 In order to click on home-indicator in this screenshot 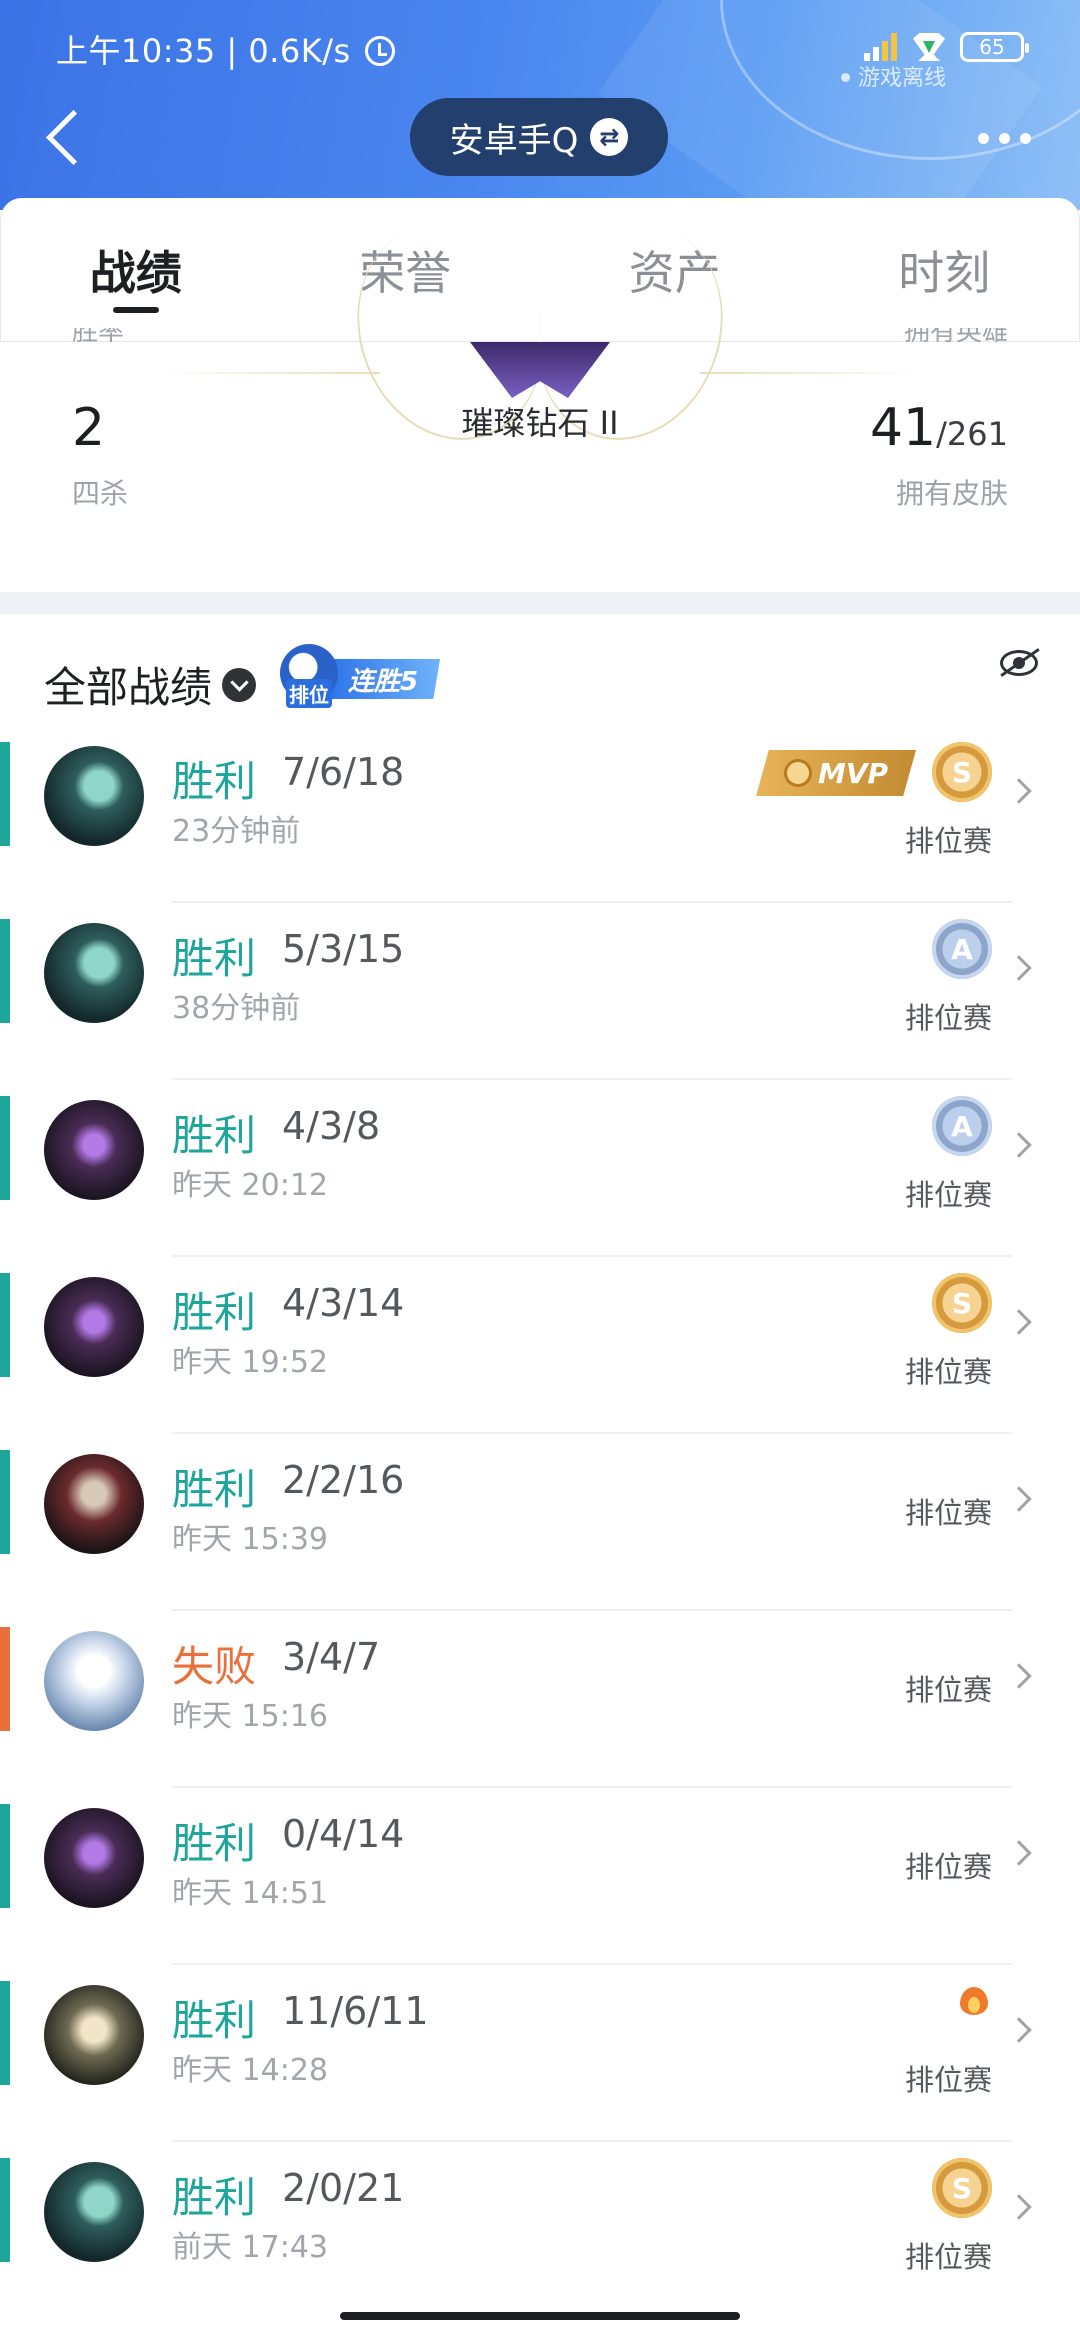, I will do `click(540, 2316)`.